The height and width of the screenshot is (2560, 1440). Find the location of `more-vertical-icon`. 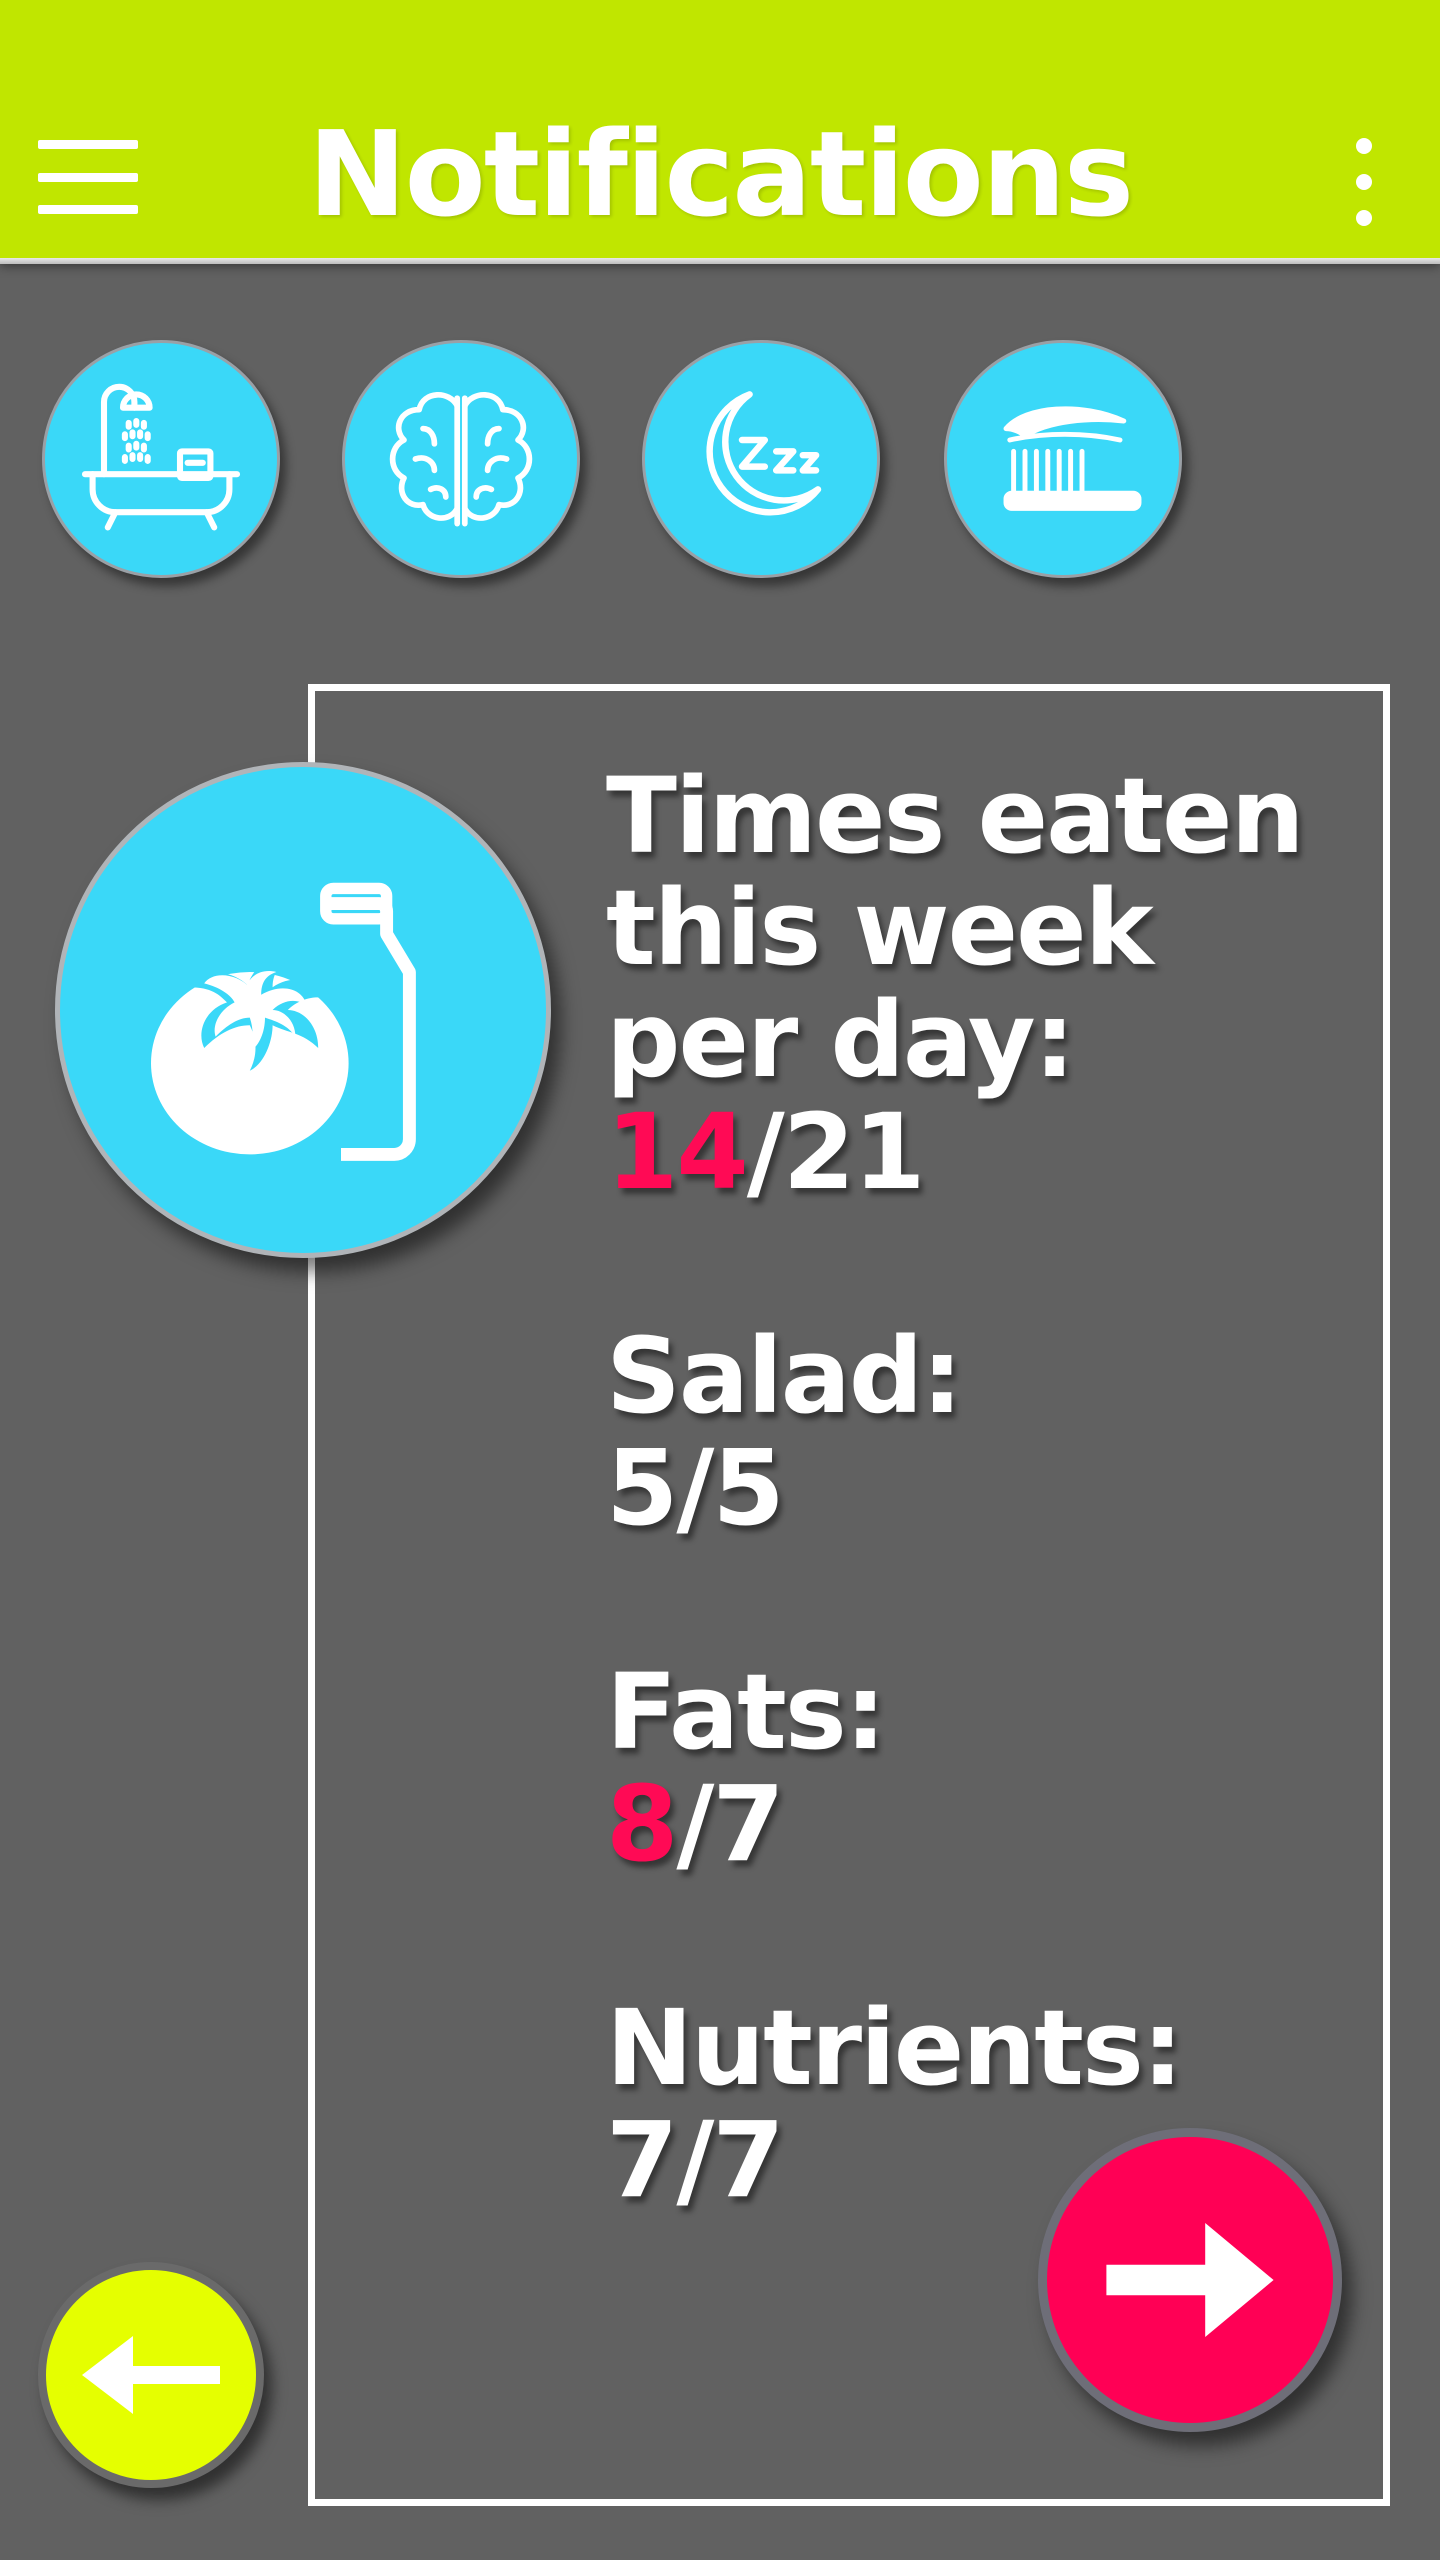

more-vertical-icon is located at coordinates (1364, 182).